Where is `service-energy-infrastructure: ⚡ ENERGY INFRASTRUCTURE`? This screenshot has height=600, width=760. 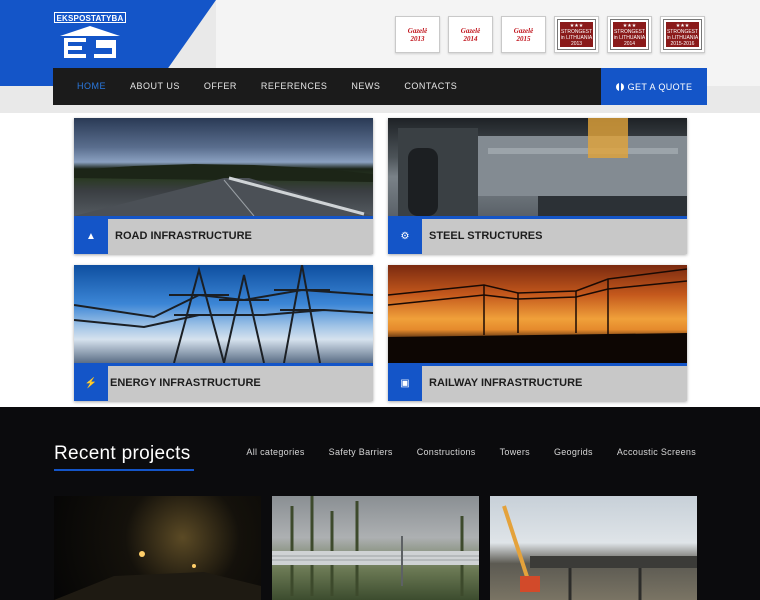 service-energy-infrastructure: ⚡ ENERGY INFRASTRUCTURE is located at coordinates (223, 333).